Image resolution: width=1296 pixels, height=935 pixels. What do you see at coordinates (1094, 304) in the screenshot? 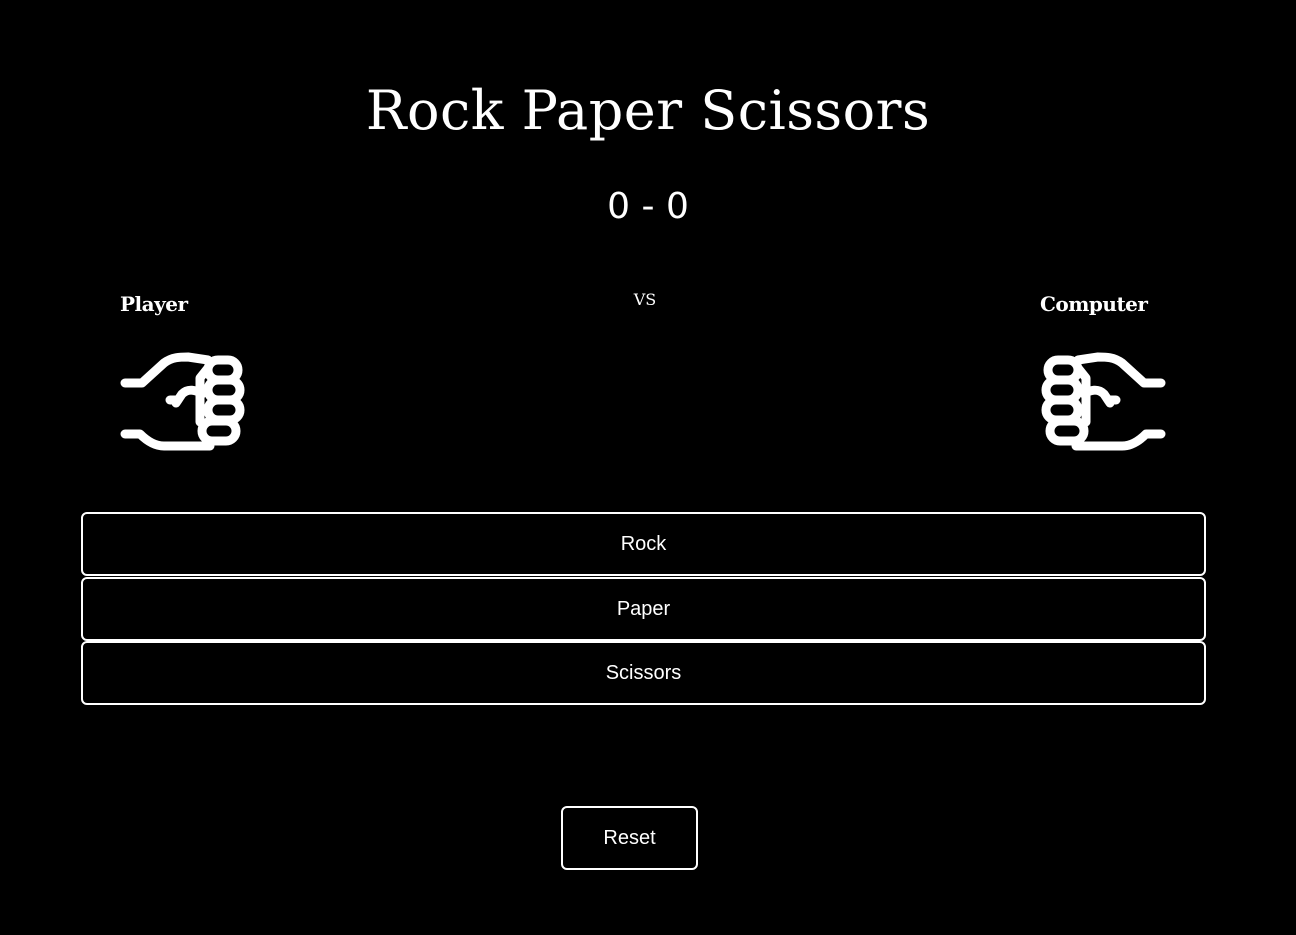
I see `computer-label: Computer` at bounding box center [1094, 304].